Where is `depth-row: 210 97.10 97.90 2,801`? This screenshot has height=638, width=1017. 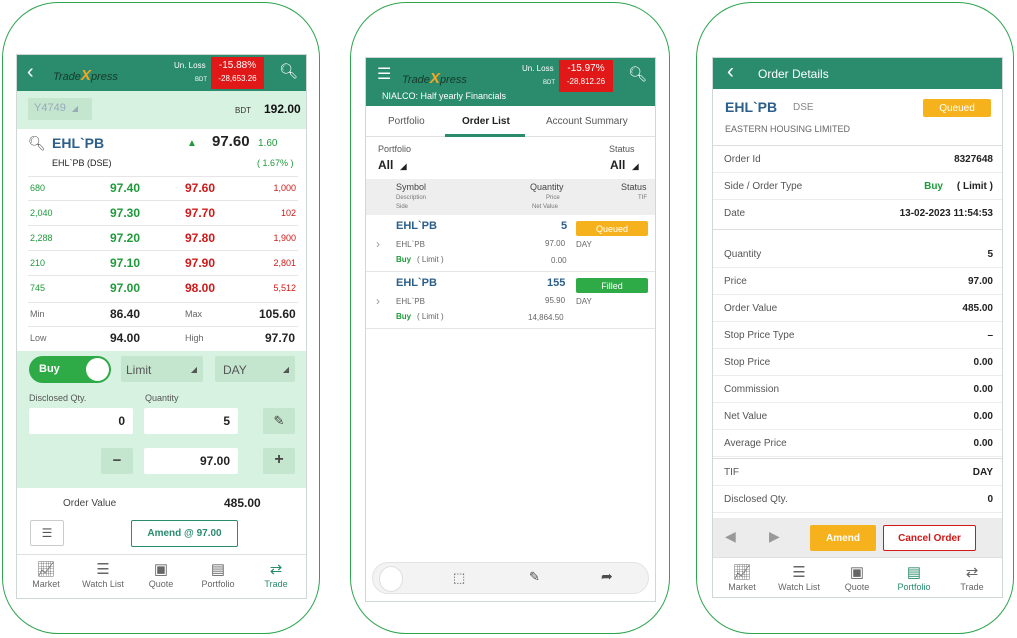 depth-row: 210 97.10 97.90 2,801 is located at coordinates (161, 263).